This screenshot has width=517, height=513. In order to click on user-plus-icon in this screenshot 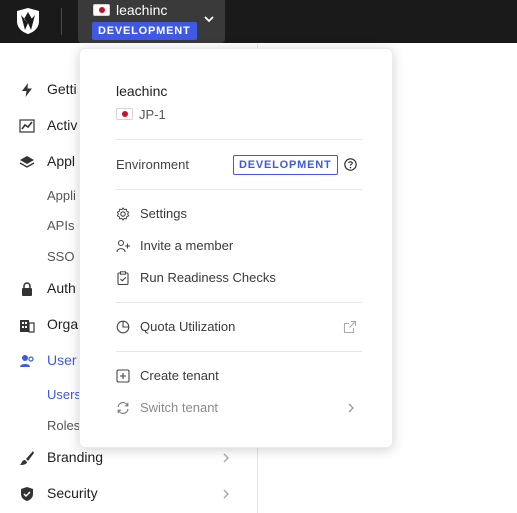, I will do `click(123, 246)`.